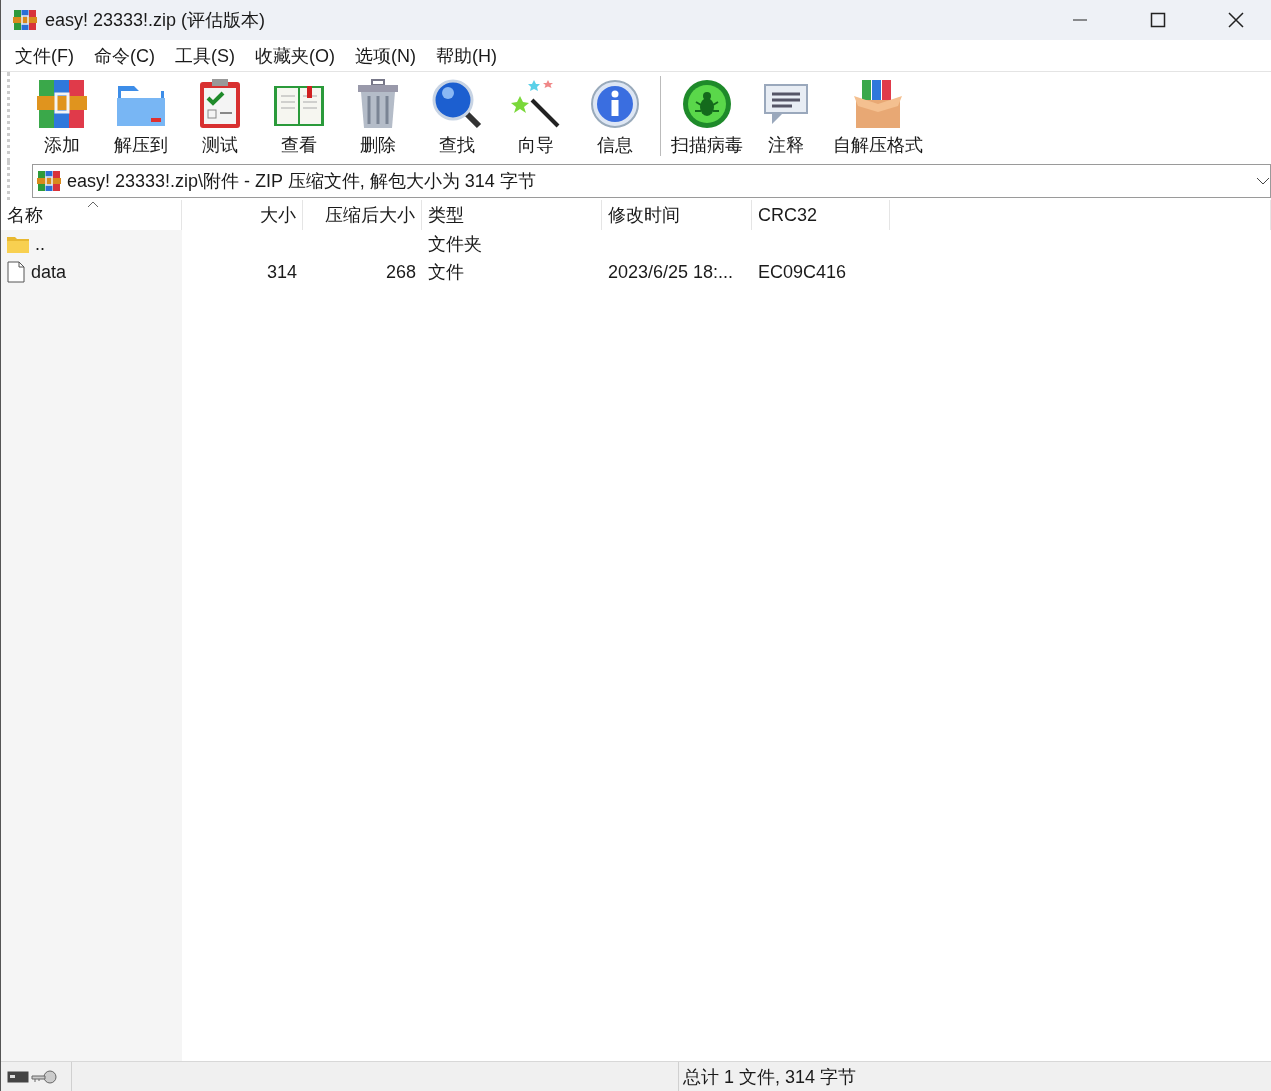  What do you see at coordinates (377, 117) in the screenshot?
I see `toolbar-button: 删除` at bounding box center [377, 117].